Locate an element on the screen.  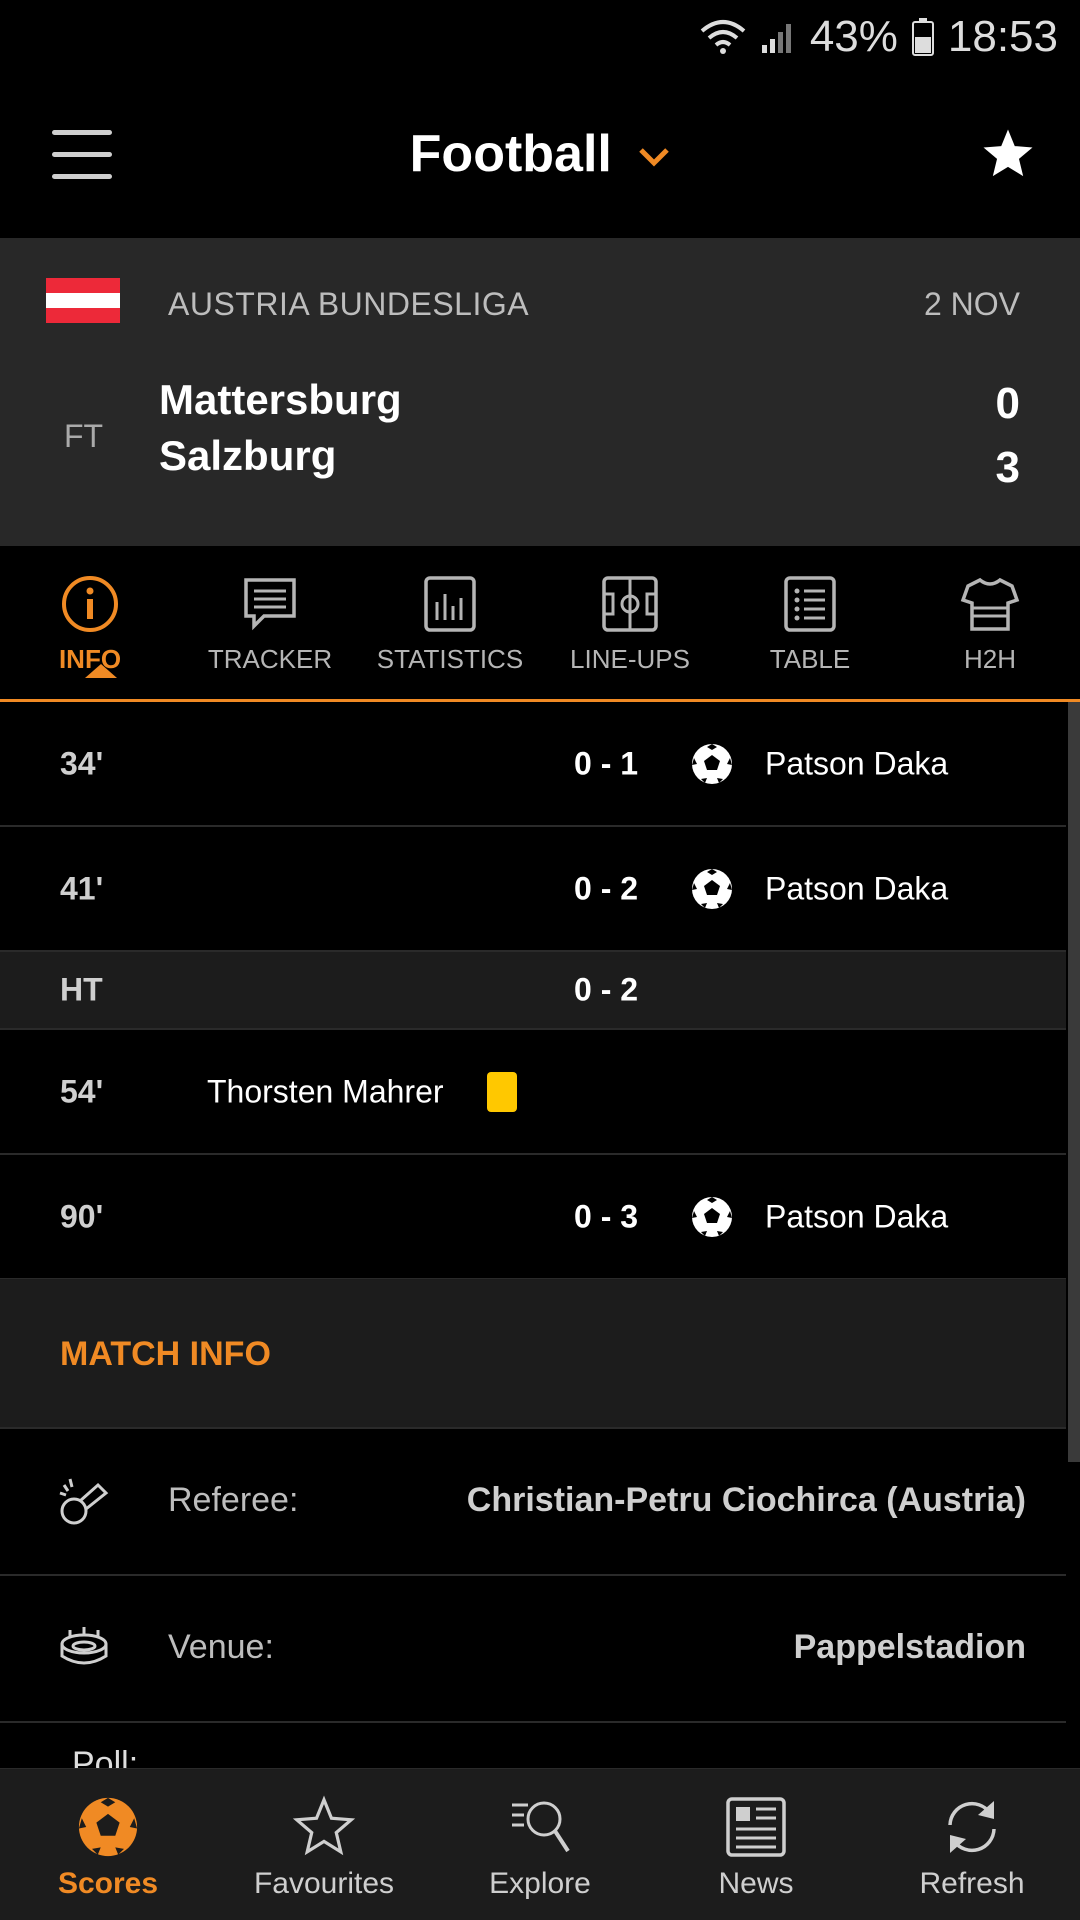
event-minute: 41' is located at coordinates (82, 888).